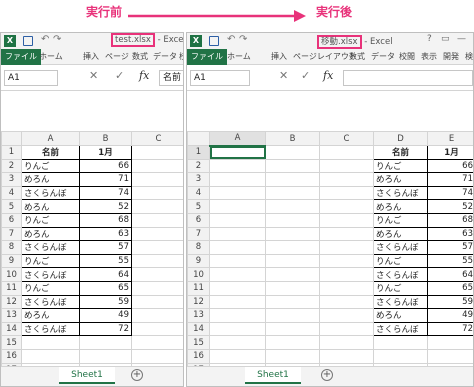 This screenshot has height=387, width=474. What do you see at coordinates (408, 78) in the screenshot?
I see `formula-input` at bounding box center [408, 78].